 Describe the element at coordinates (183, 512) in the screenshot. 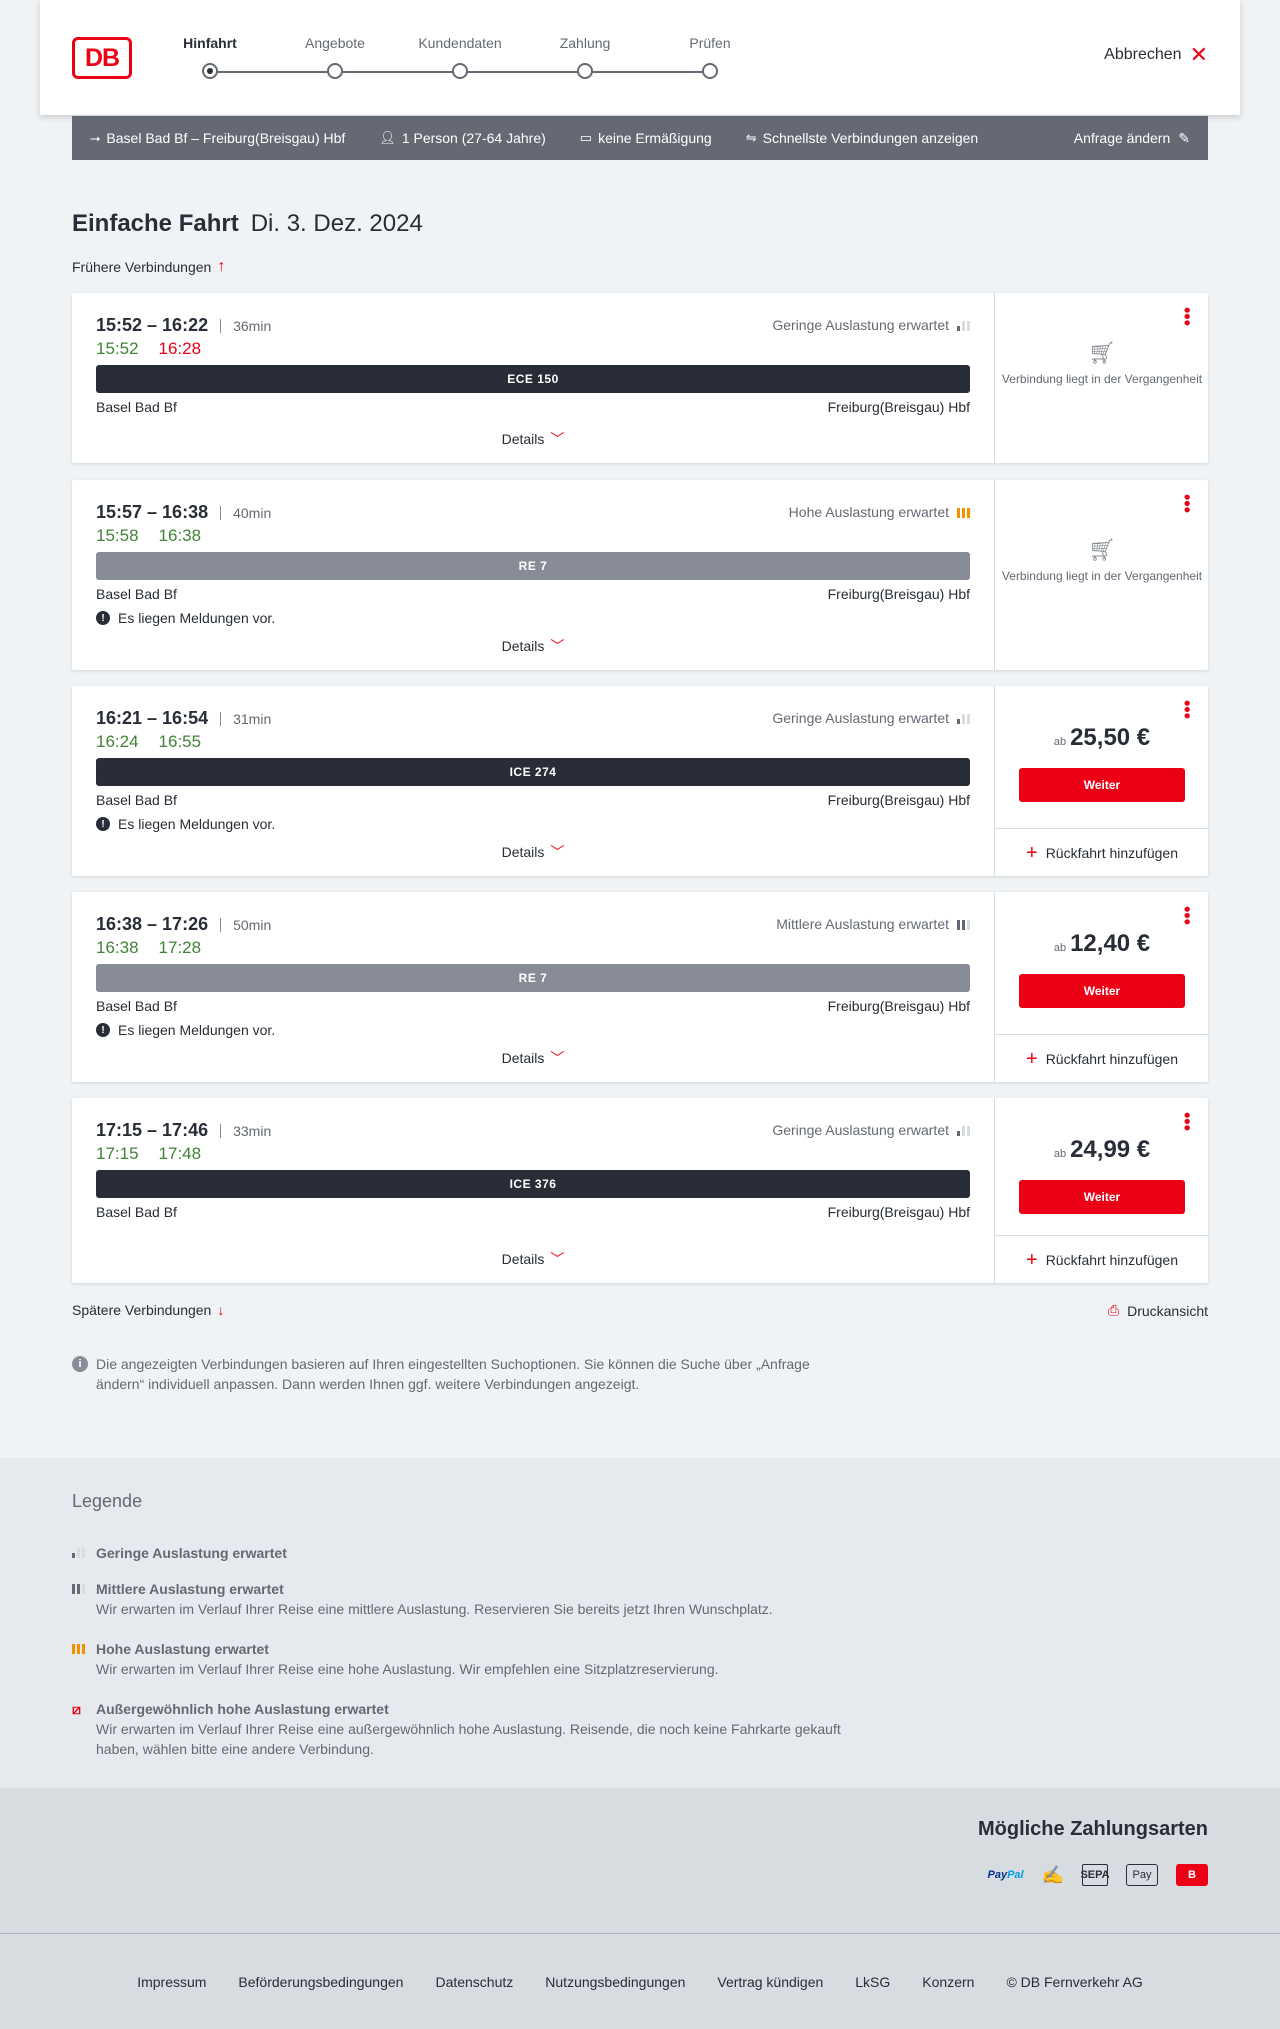

I see `scheduled-times: 15:57 – 16:38 40min` at that location.